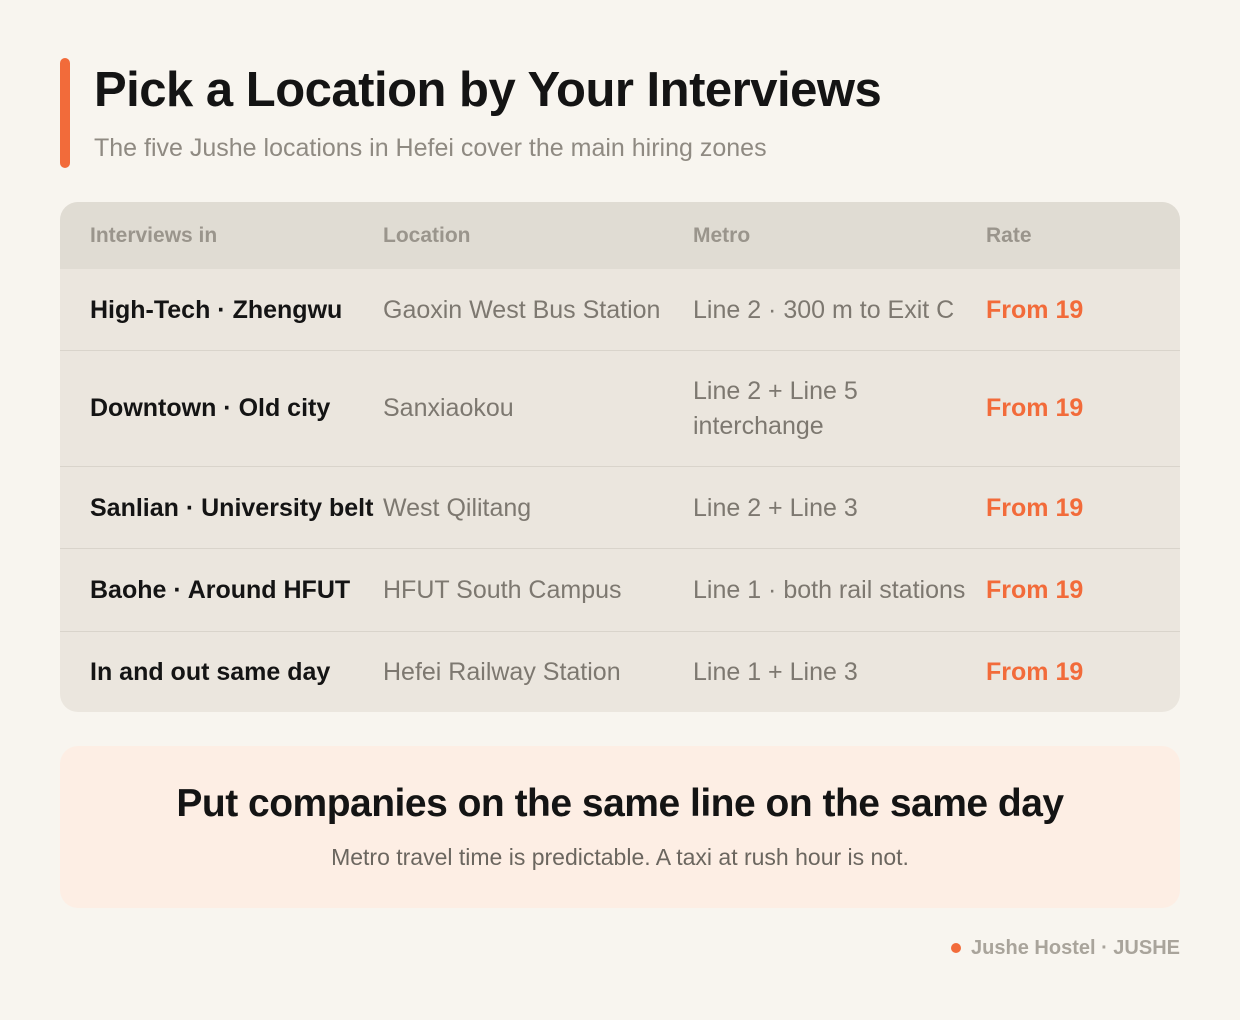  What do you see at coordinates (488, 90) in the screenshot?
I see `page-title: Pick a Location by Your Interviews` at bounding box center [488, 90].